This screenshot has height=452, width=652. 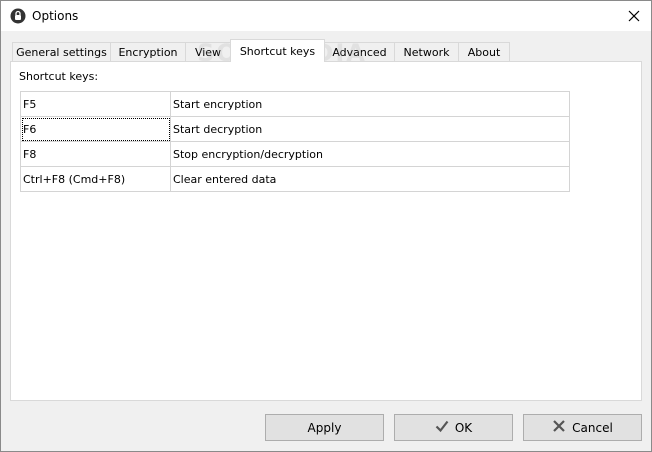 I want to click on shortcut-action-cell: Start encryption, so click(x=370, y=104).